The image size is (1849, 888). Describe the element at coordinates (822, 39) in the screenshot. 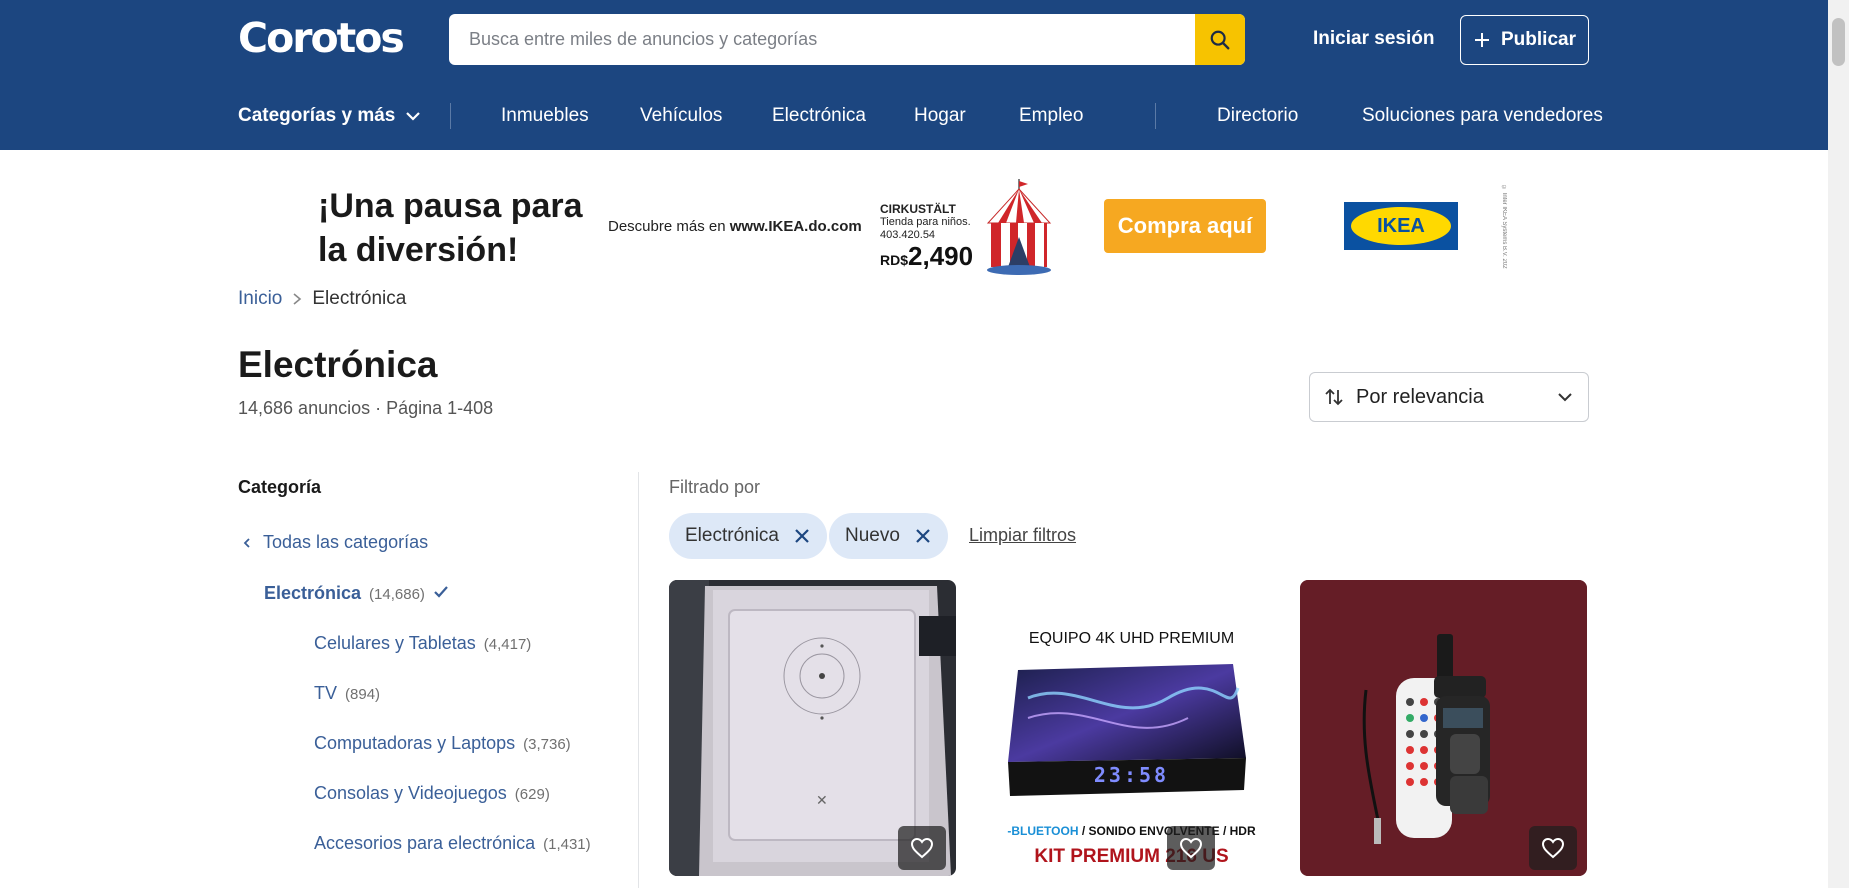

I see `search-input` at that location.